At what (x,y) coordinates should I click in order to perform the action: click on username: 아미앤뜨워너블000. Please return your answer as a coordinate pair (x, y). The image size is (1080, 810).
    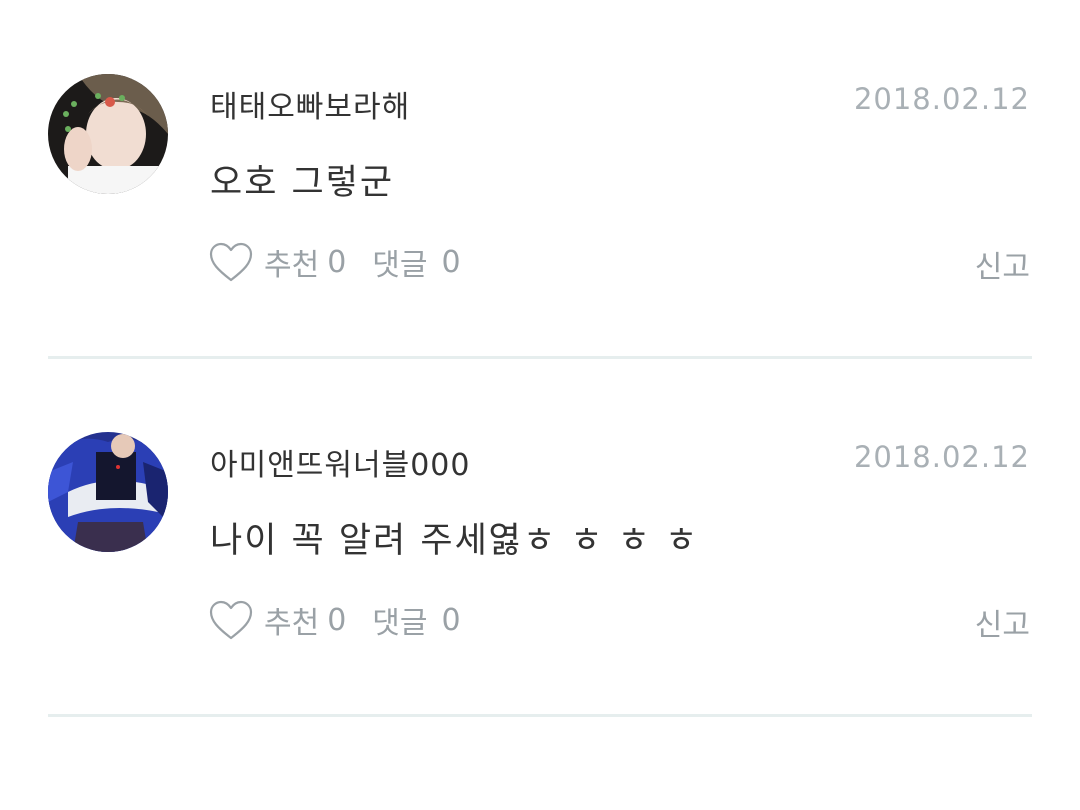
    Looking at the image, I should click on (340, 462).